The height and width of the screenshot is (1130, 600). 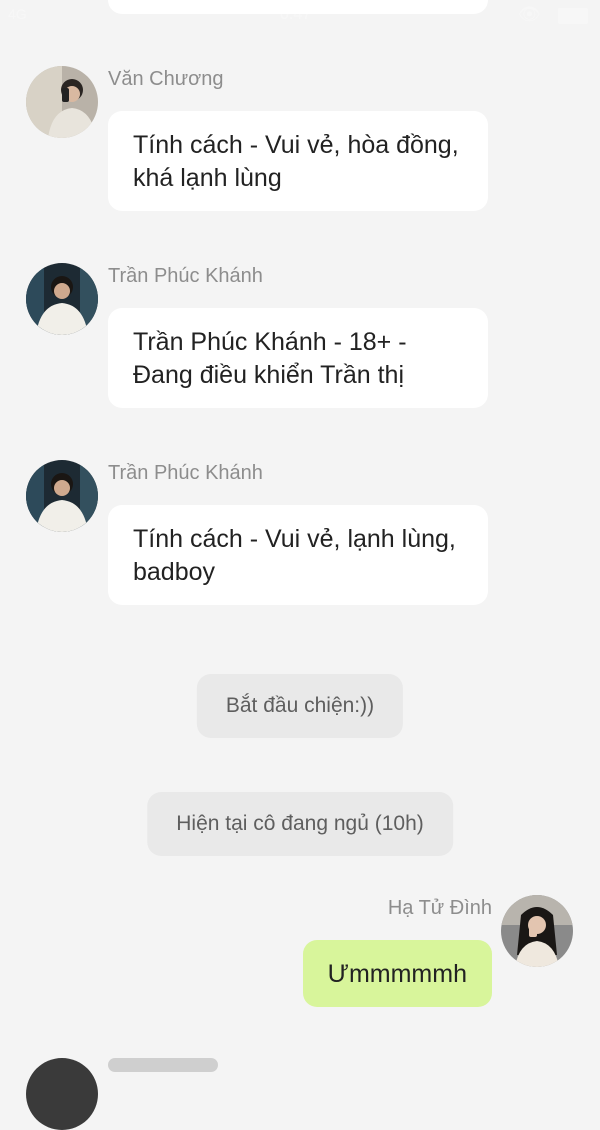 I want to click on sender-name: Hạ Tử Đình, so click(x=439, y=908).